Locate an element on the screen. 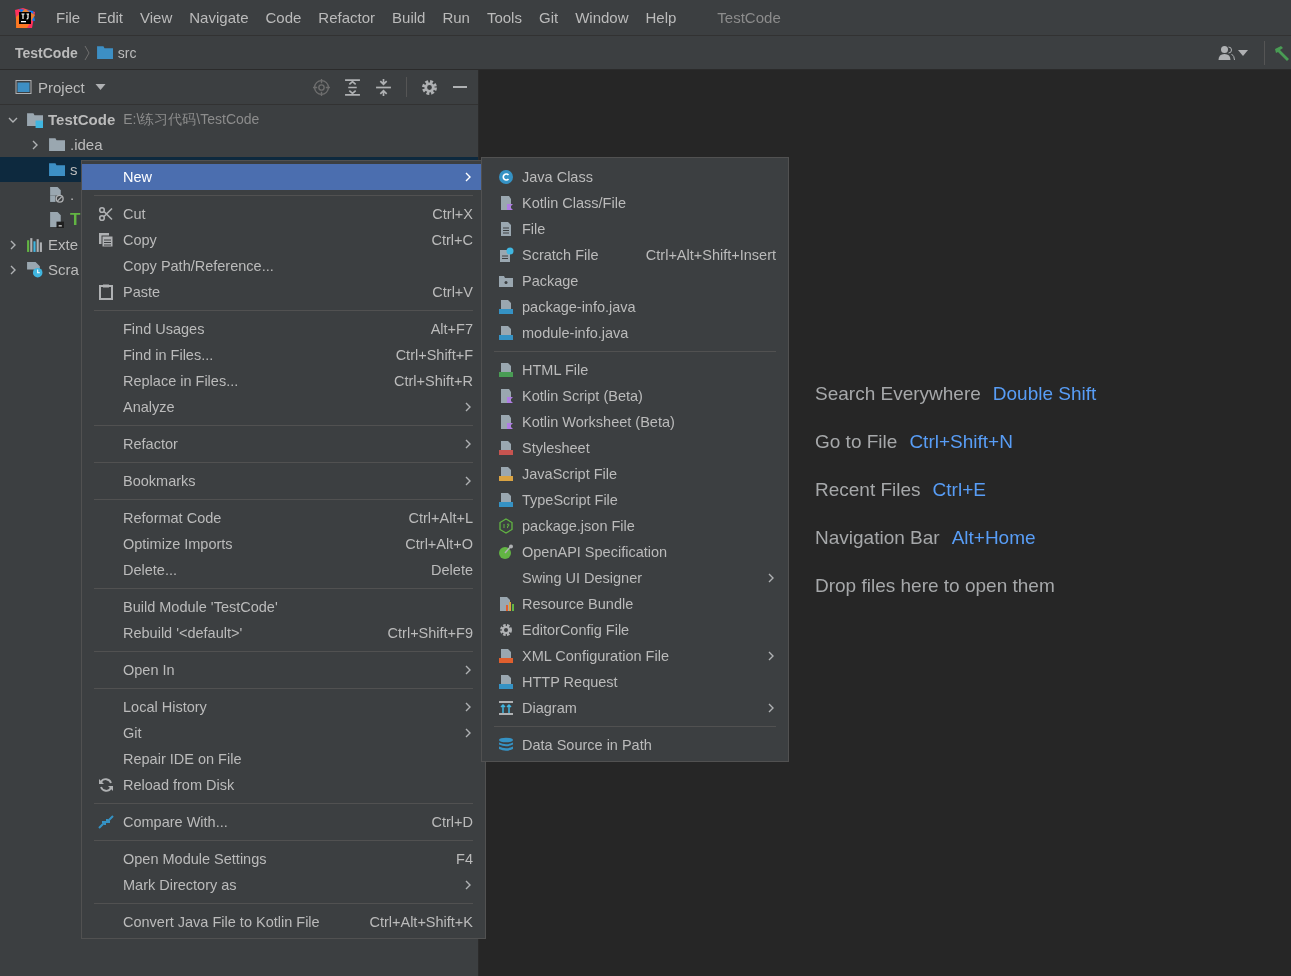 Image resolution: width=1291 pixels, height=976 pixels. editor-hint: Search Everywhere Double Shift is located at coordinates (956, 394).